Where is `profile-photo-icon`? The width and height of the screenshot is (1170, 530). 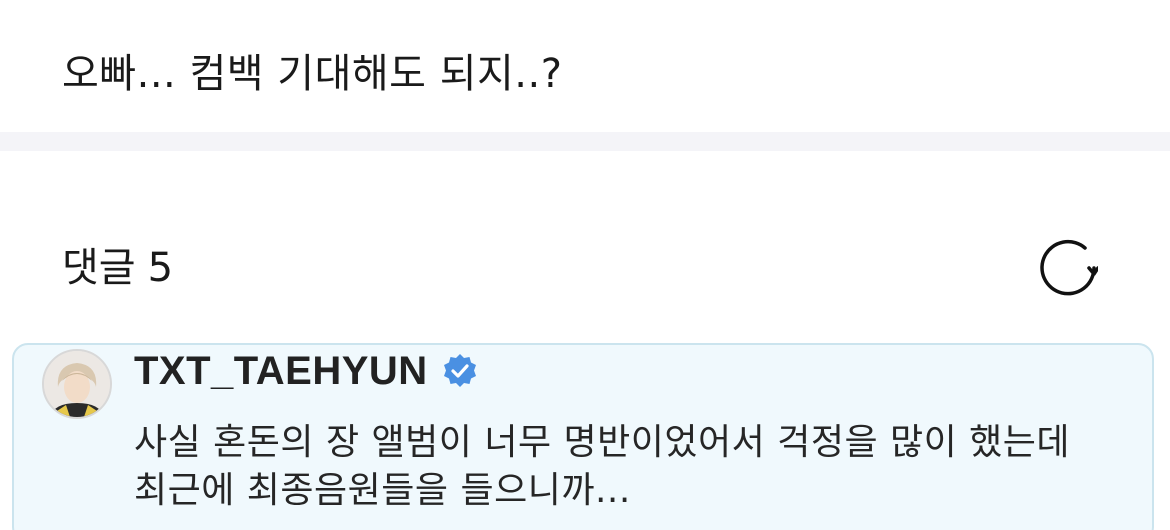
profile-photo-icon is located at coordinates (77, 384).